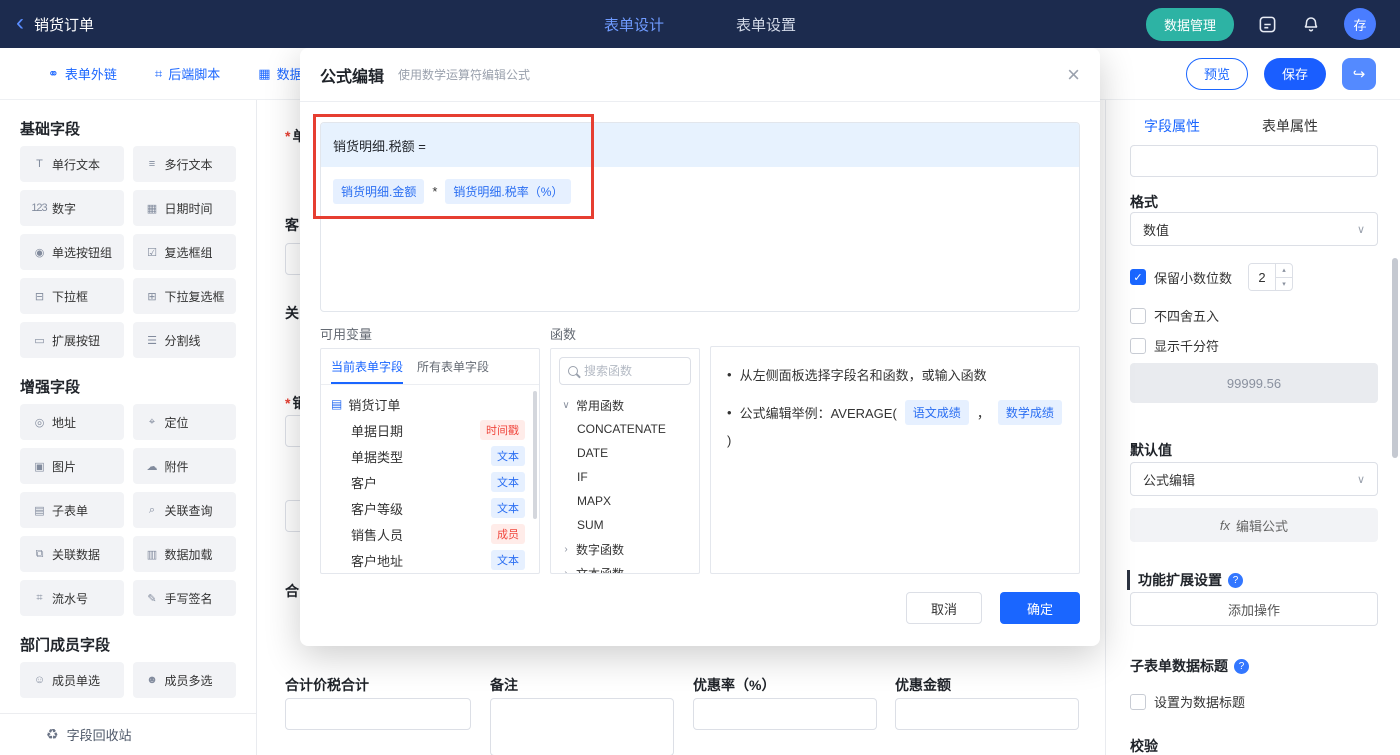 This screenshot has height=755, width=1400. What do you see at coordinates (1254, 161) in the screenshot?
I see `field-title-input` at bounding box center [1254, 161].